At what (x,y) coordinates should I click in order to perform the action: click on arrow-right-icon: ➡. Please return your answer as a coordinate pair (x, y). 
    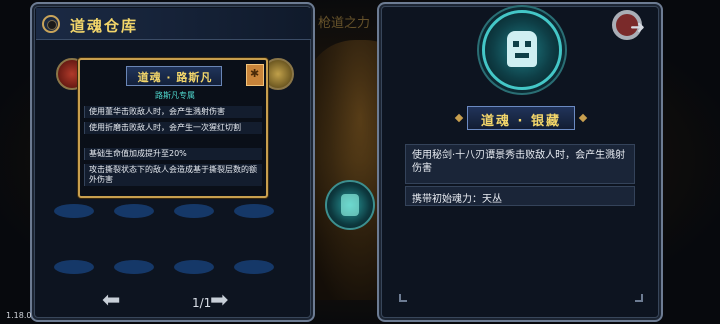
    Looking at the image, I should click on (219, 301).